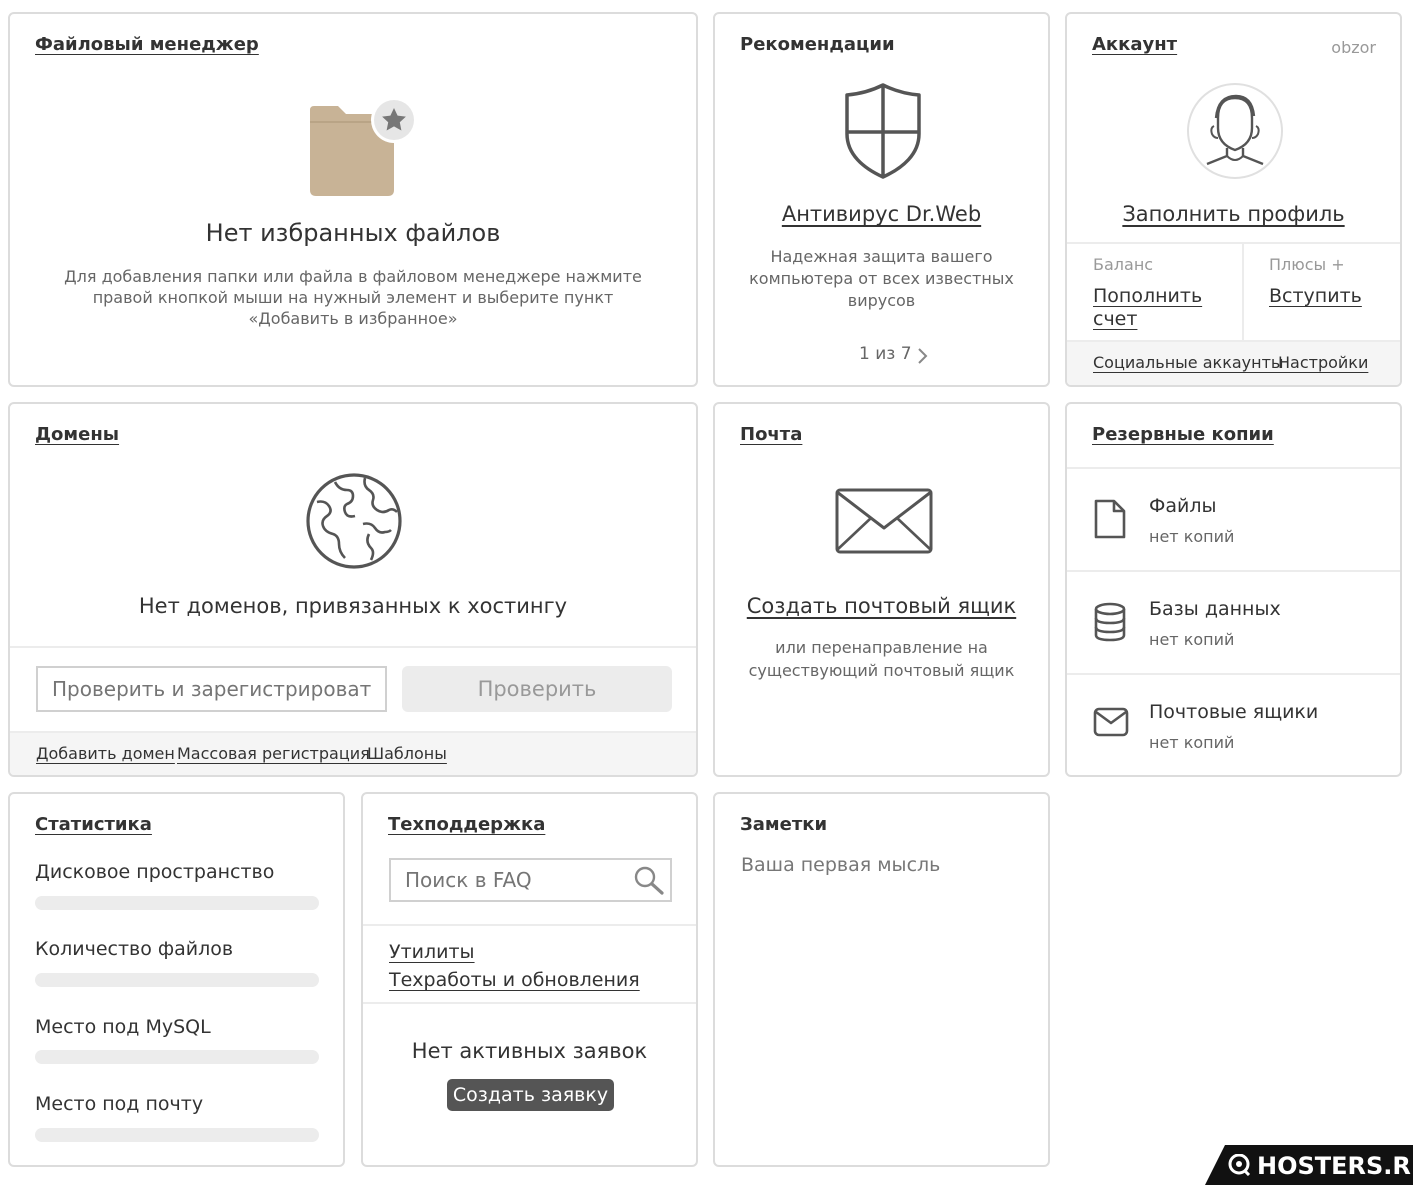 This screenshot has width=1413, height=1185. I want to click on file-manager-title: Файловый менеджер, so click(147, 44).